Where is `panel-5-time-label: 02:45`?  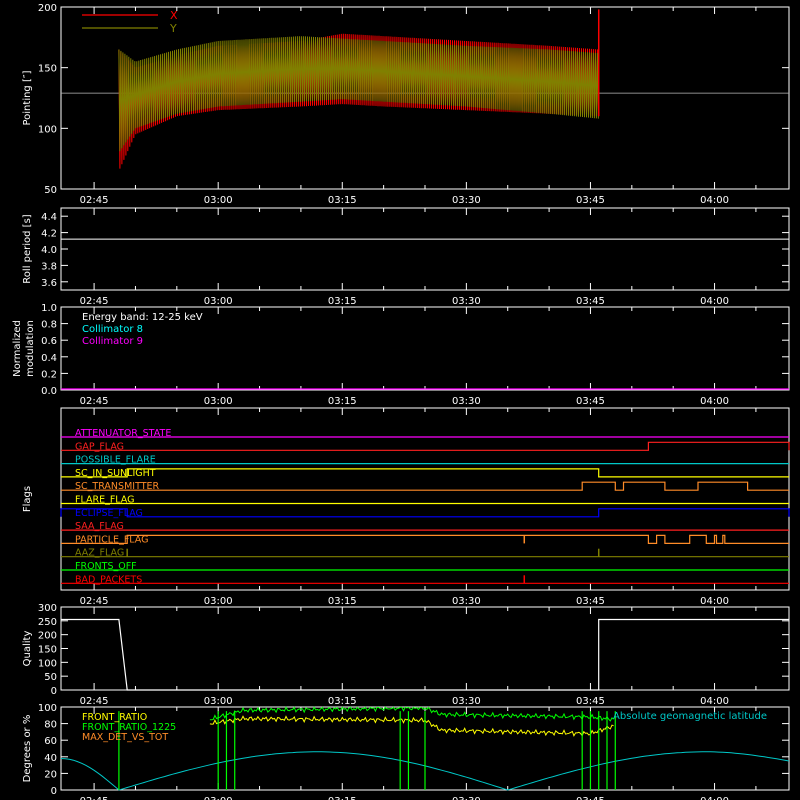
panel-5-time-label: 02:45 is located at coordinates (94, 798).